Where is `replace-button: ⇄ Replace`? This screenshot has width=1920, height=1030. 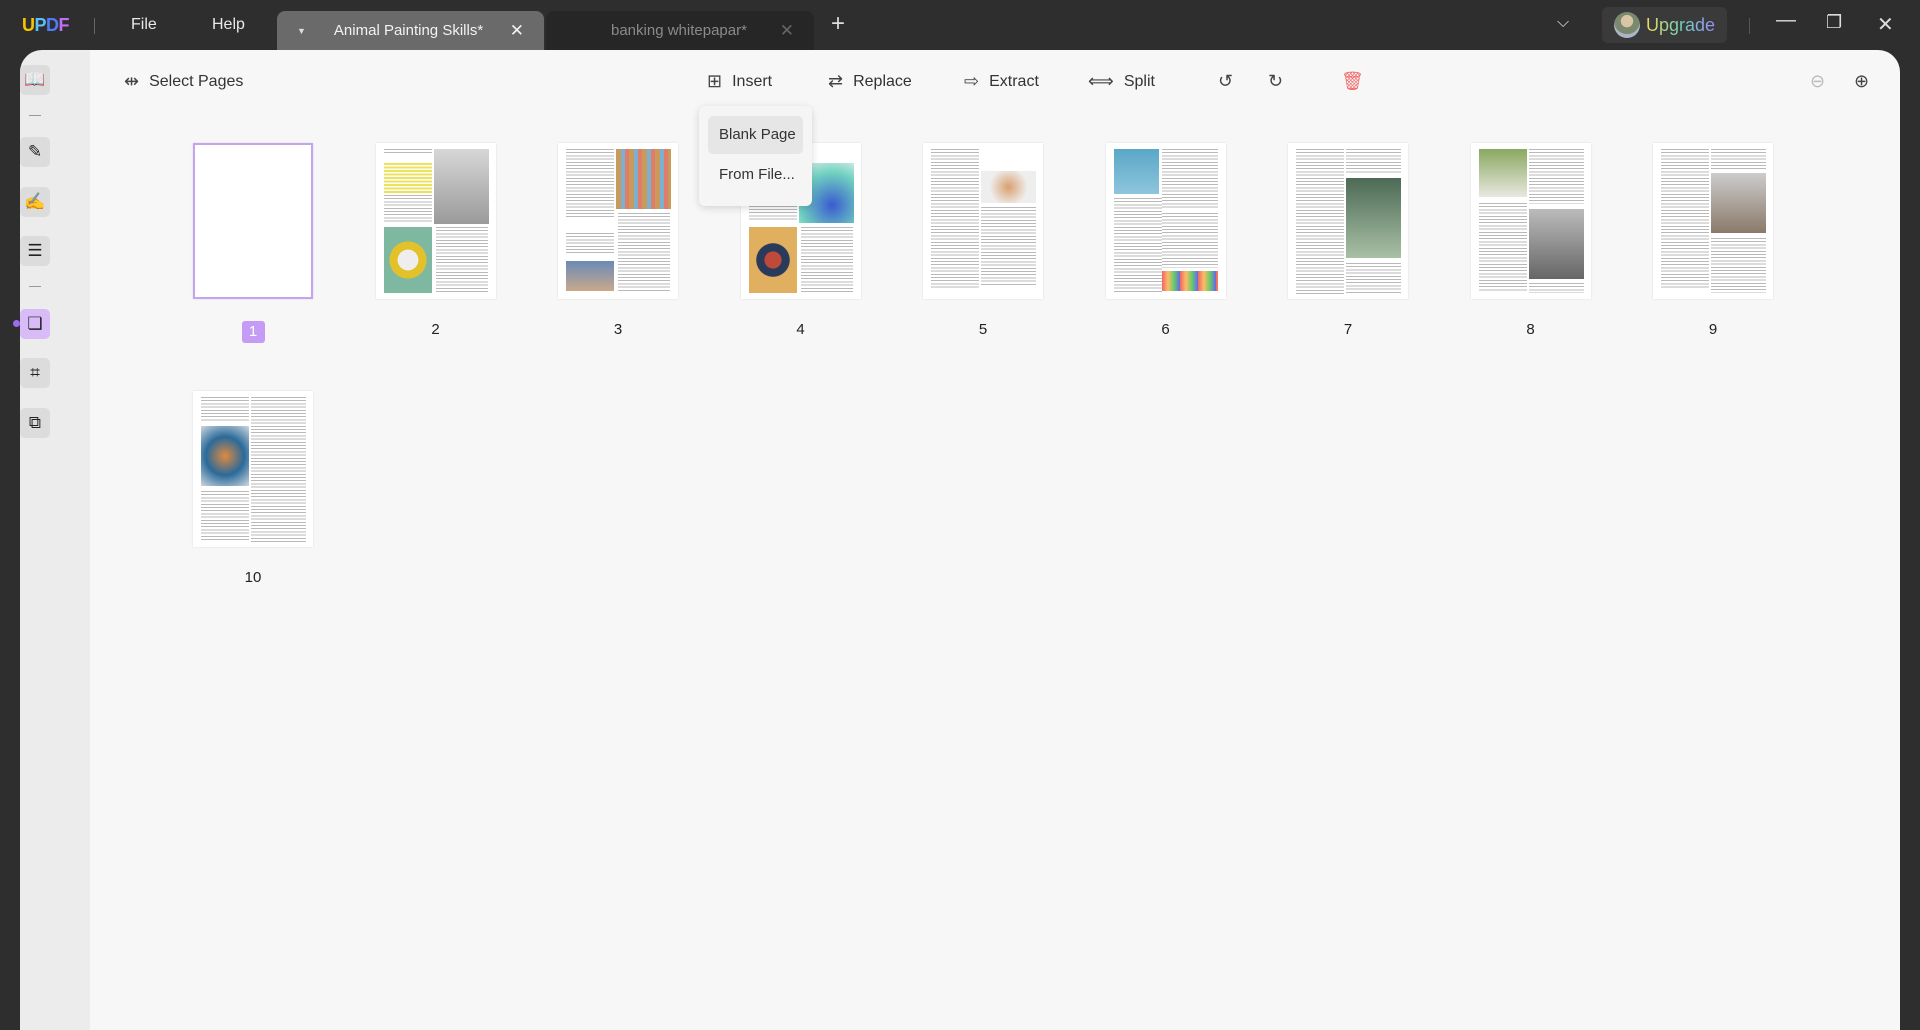 replace-button: ⇄ Replace is located at coordinates (870, 81).